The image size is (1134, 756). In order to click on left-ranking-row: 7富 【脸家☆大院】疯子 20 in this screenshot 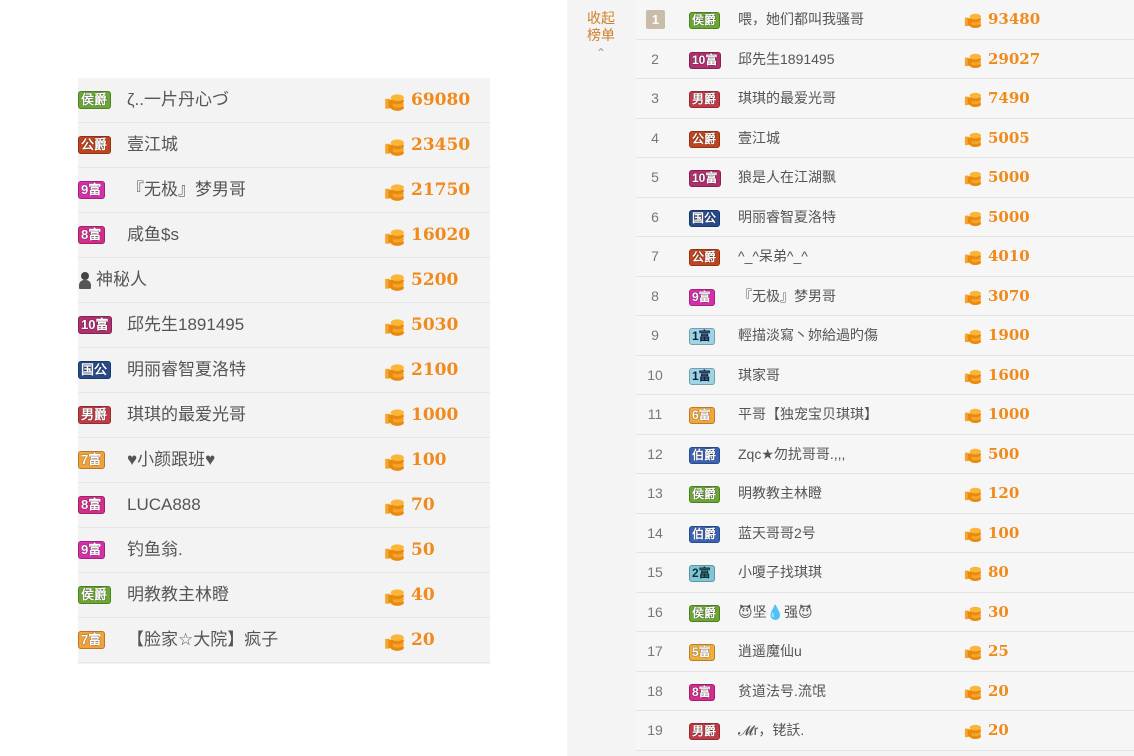, I will do `click(284, 640)`.